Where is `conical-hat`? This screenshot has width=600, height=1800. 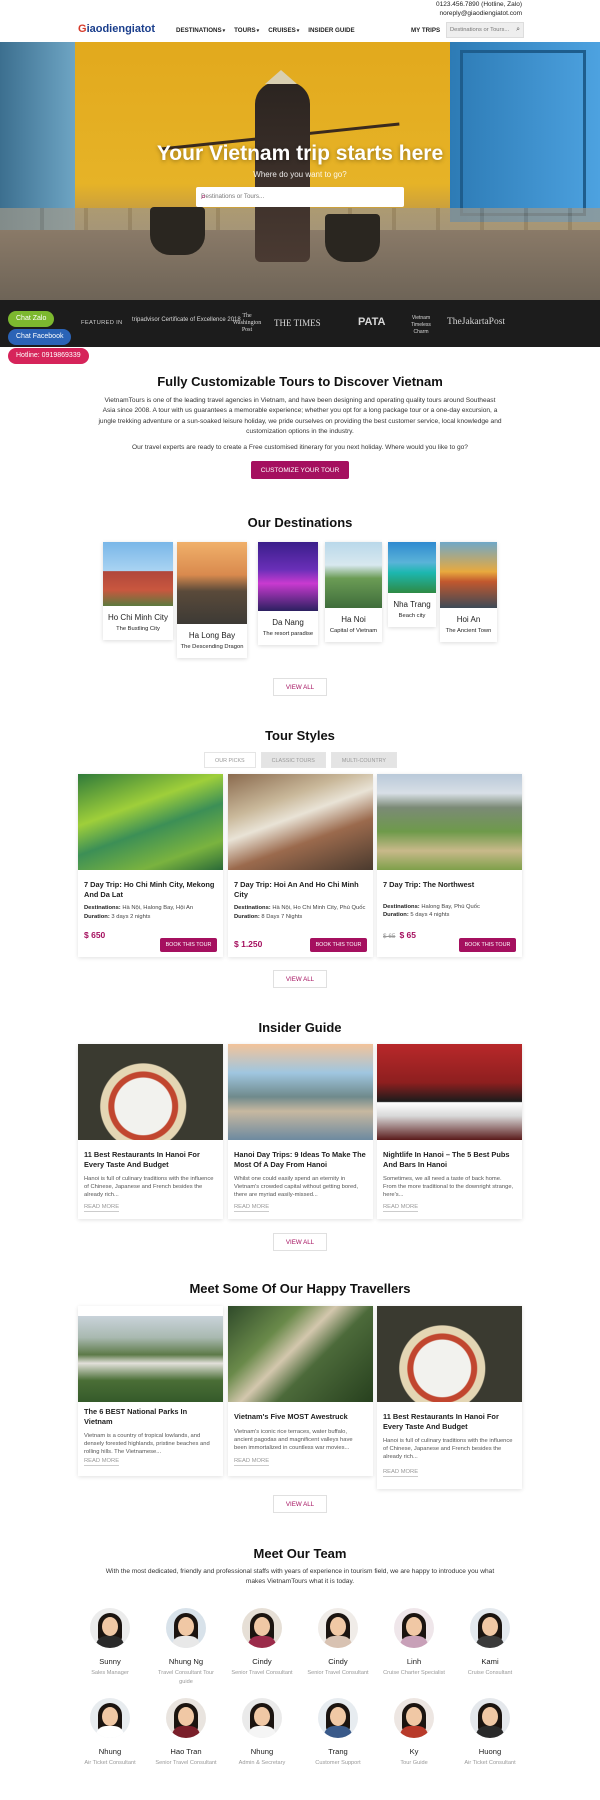 conical-hat is located at coordinates (281, 77).